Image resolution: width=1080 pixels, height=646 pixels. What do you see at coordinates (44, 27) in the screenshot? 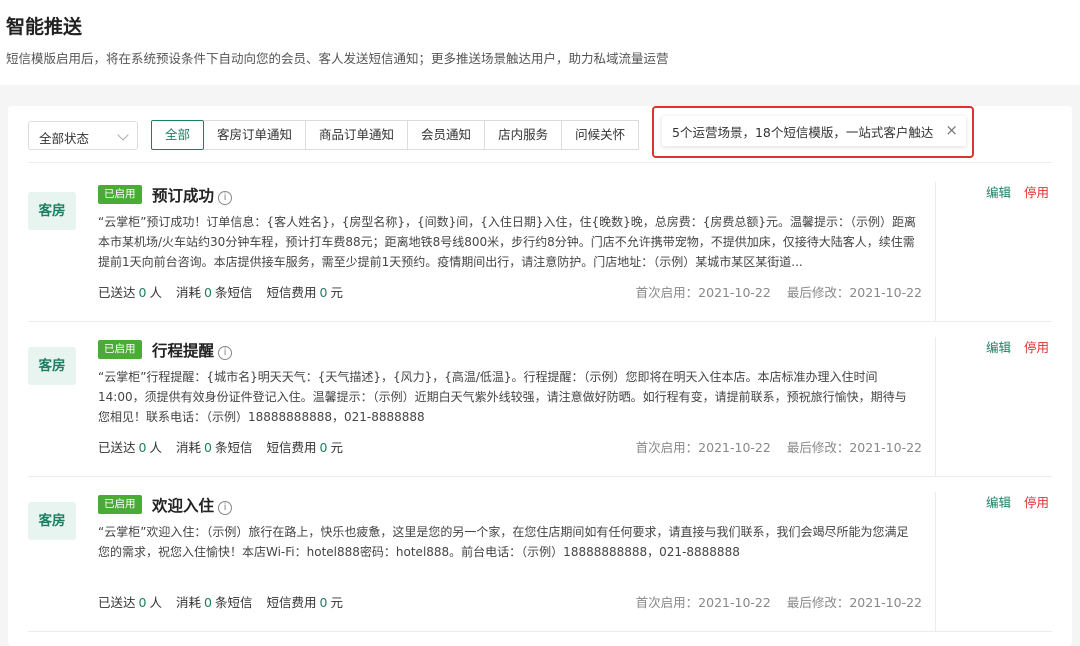
I see `page-title: 智能推送` at bounding box center [44, 27].